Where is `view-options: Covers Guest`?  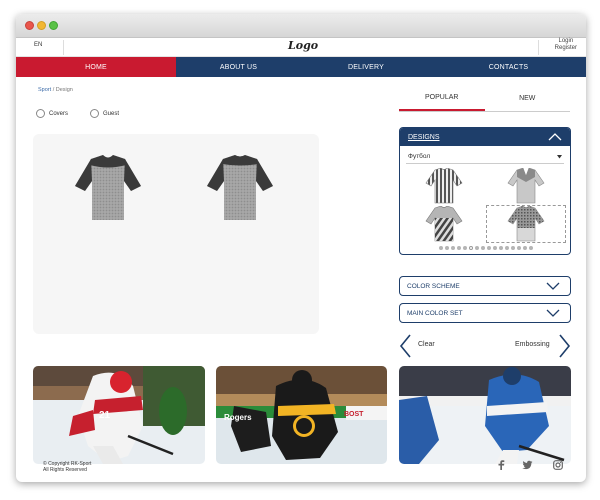 view-options: Covers Guest is located at coordinates (77, 113).